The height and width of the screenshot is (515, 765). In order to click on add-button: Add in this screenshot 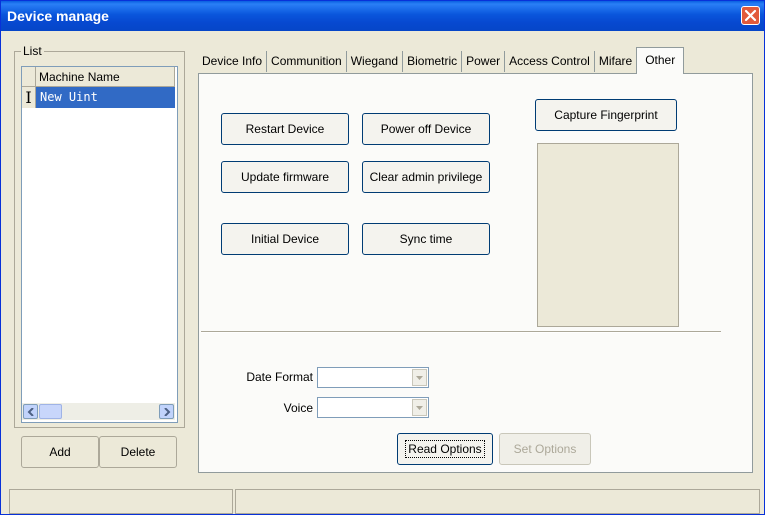, I will do `click(60, 452)`.